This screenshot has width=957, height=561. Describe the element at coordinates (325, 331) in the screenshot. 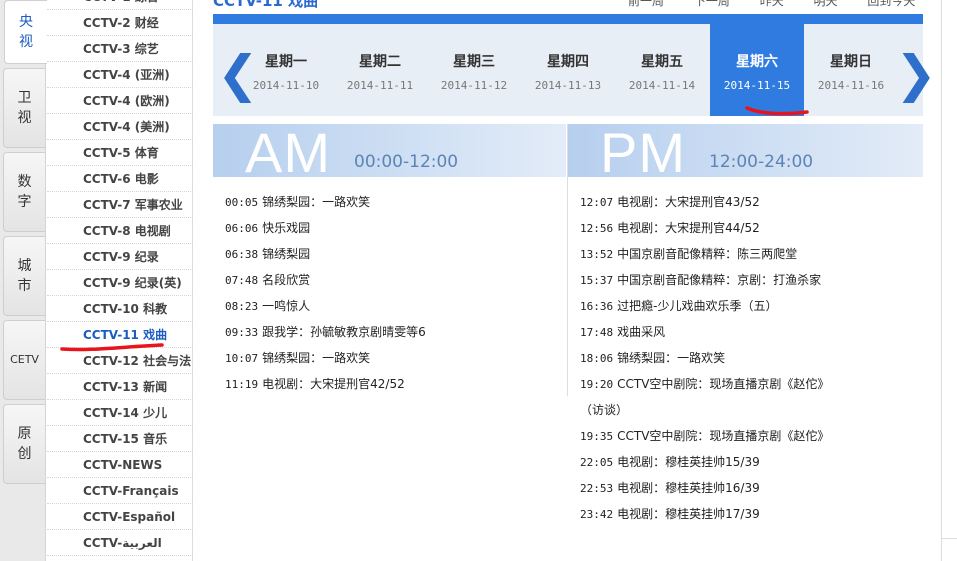

I see `program-item: 09:33 跟我学：孙毓敏教京剧晴雯等6` at that location.